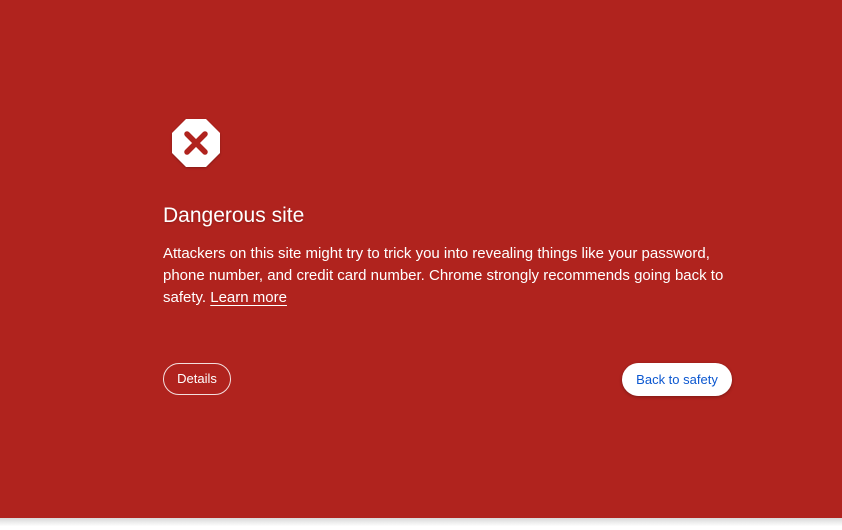 The height and width of the screenshot is (530, 842). What do you see at coordinates (234, 215) in the screenshot?
I see `page-title: Dangerous site` at bounding box center [234, 215].